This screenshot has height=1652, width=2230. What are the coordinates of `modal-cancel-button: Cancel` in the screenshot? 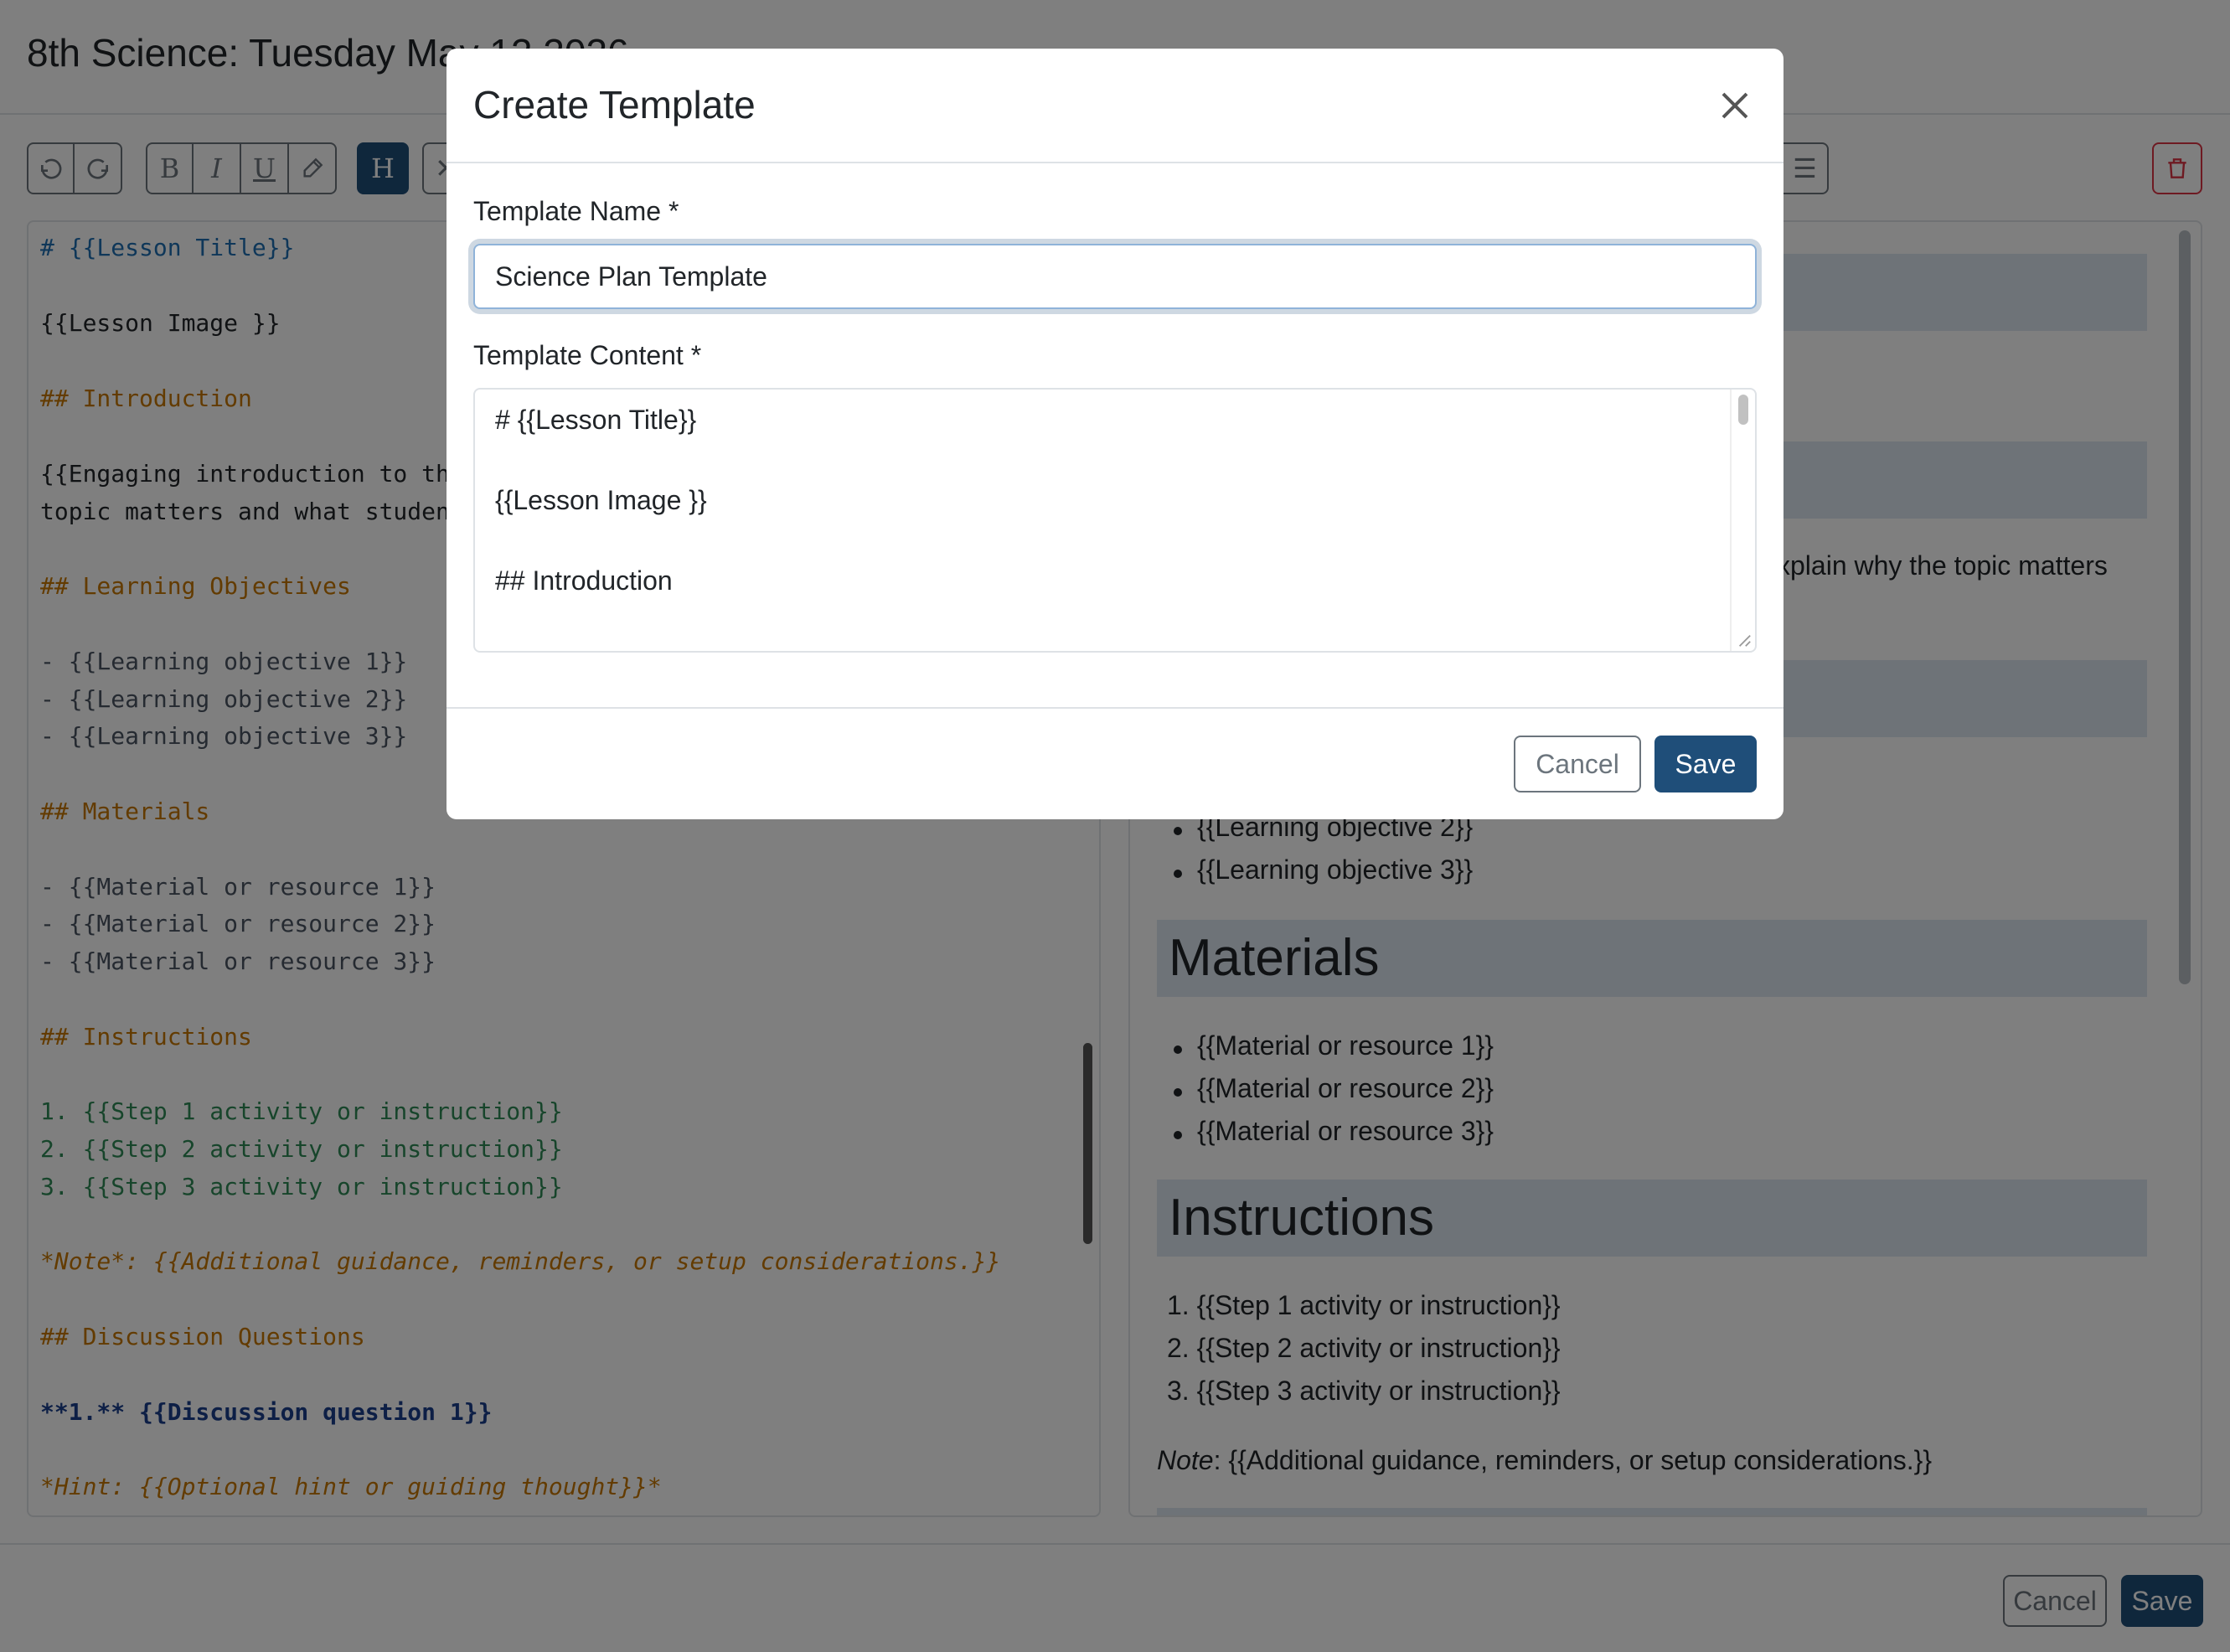 It's located at (1577, 764).